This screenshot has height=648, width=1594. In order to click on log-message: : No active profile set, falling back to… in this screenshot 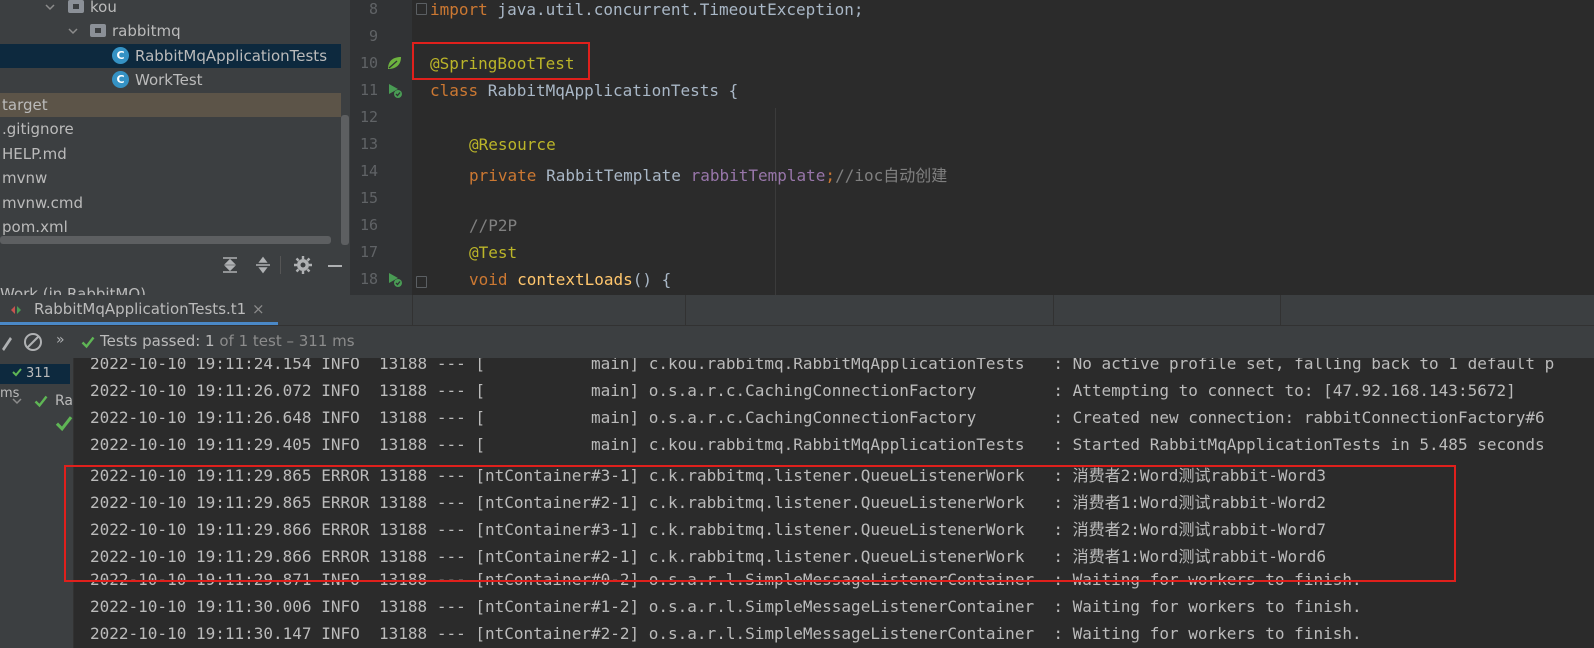, I will do `click(1304, 365)`.